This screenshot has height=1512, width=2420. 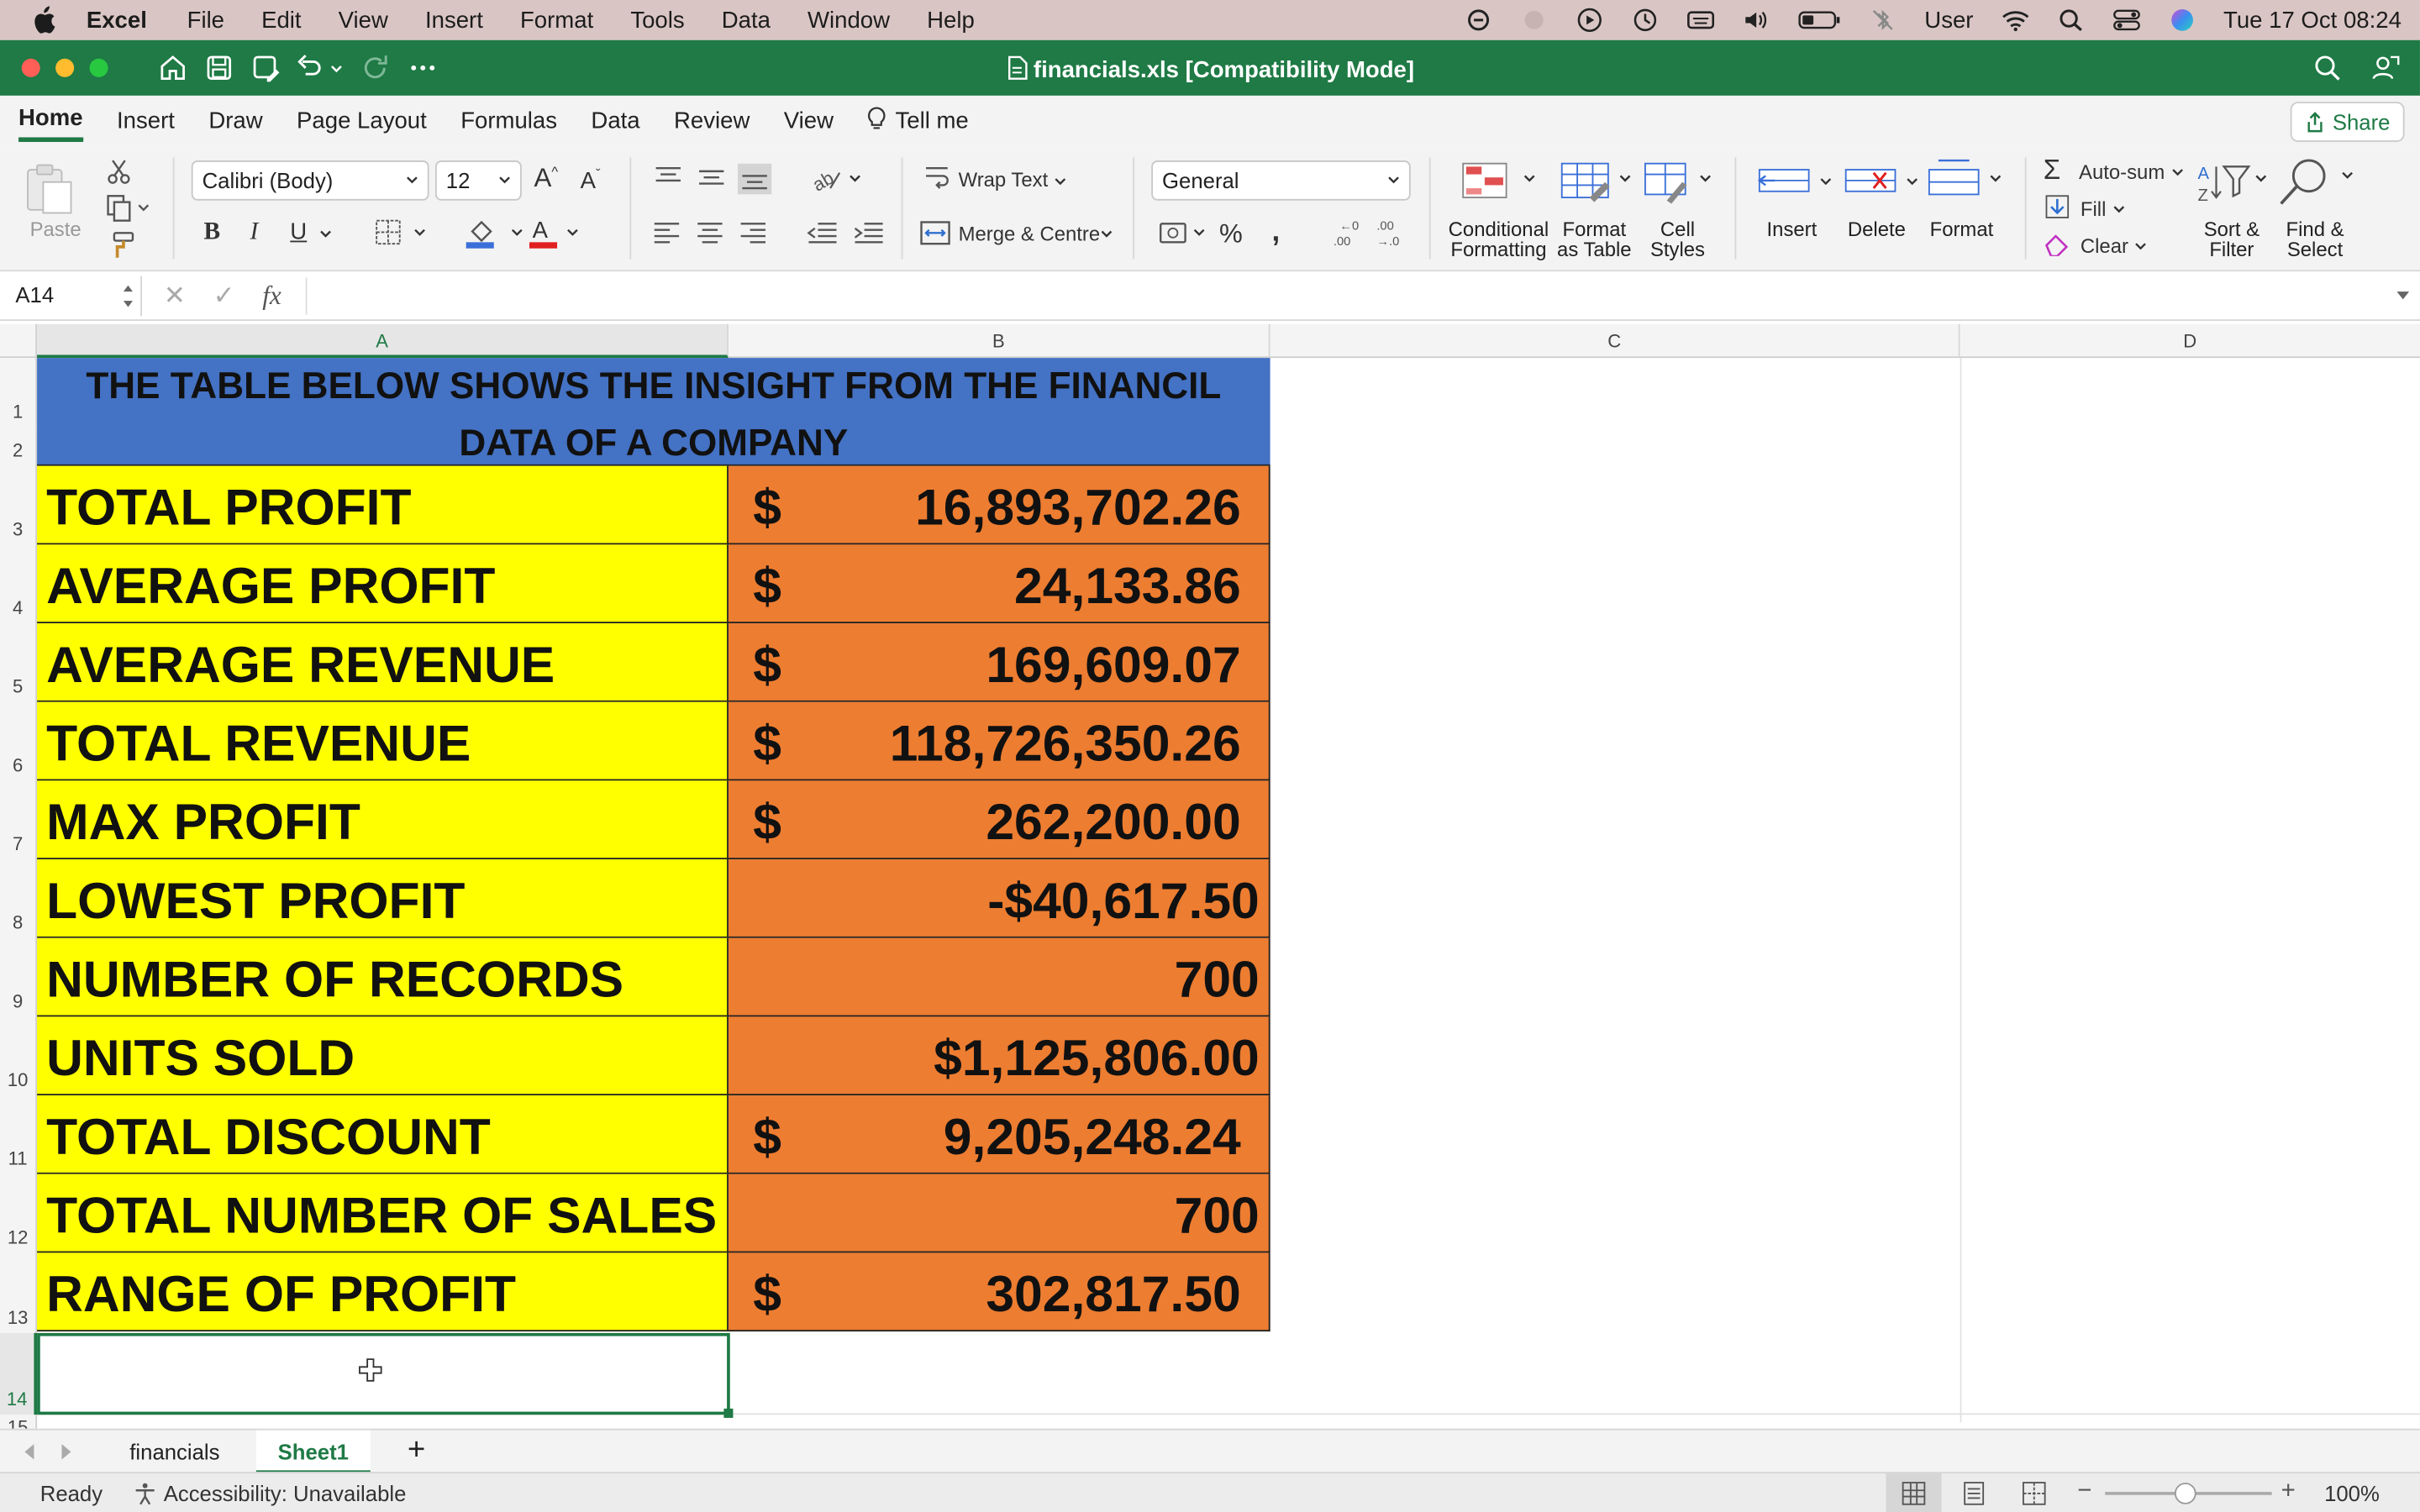 I want to click on share-button: Share, so click(x=2347, y=122).